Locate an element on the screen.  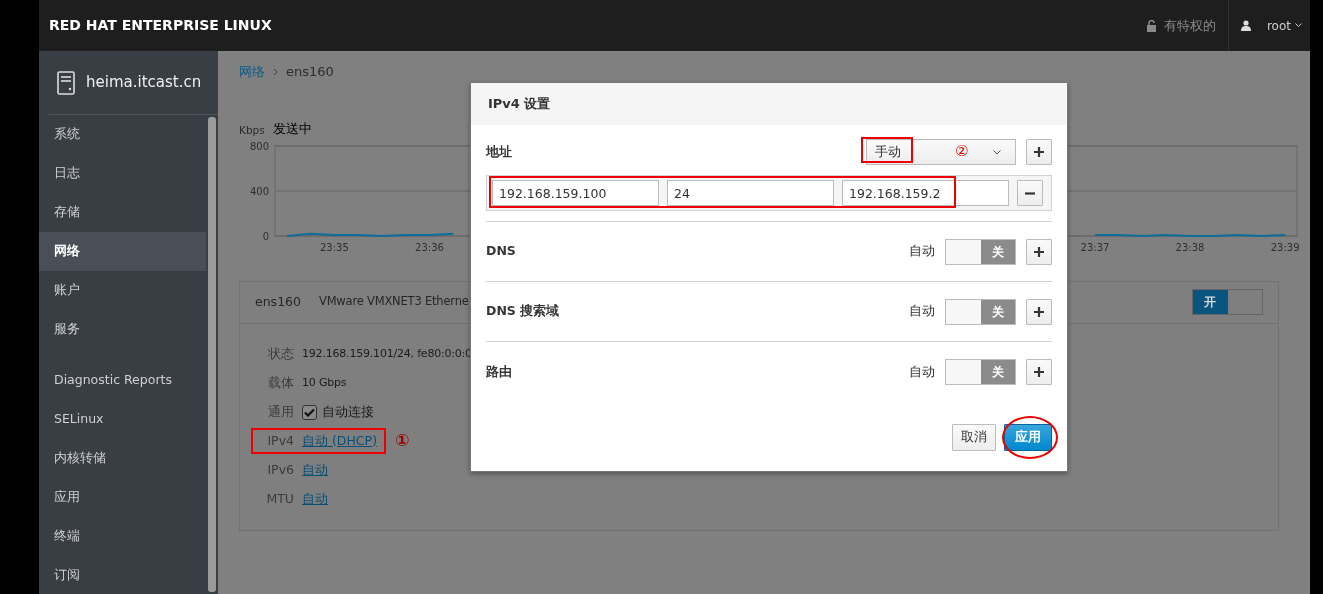
field-label: 载体 is located at coordinates (281, 382).